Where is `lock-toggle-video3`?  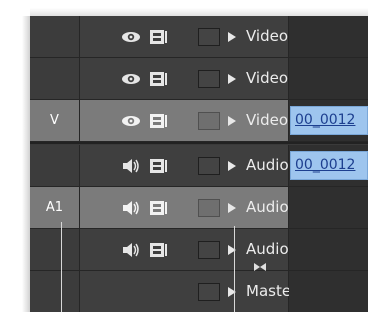 lock-toggle-video3 is located at coordinates (209, 37).